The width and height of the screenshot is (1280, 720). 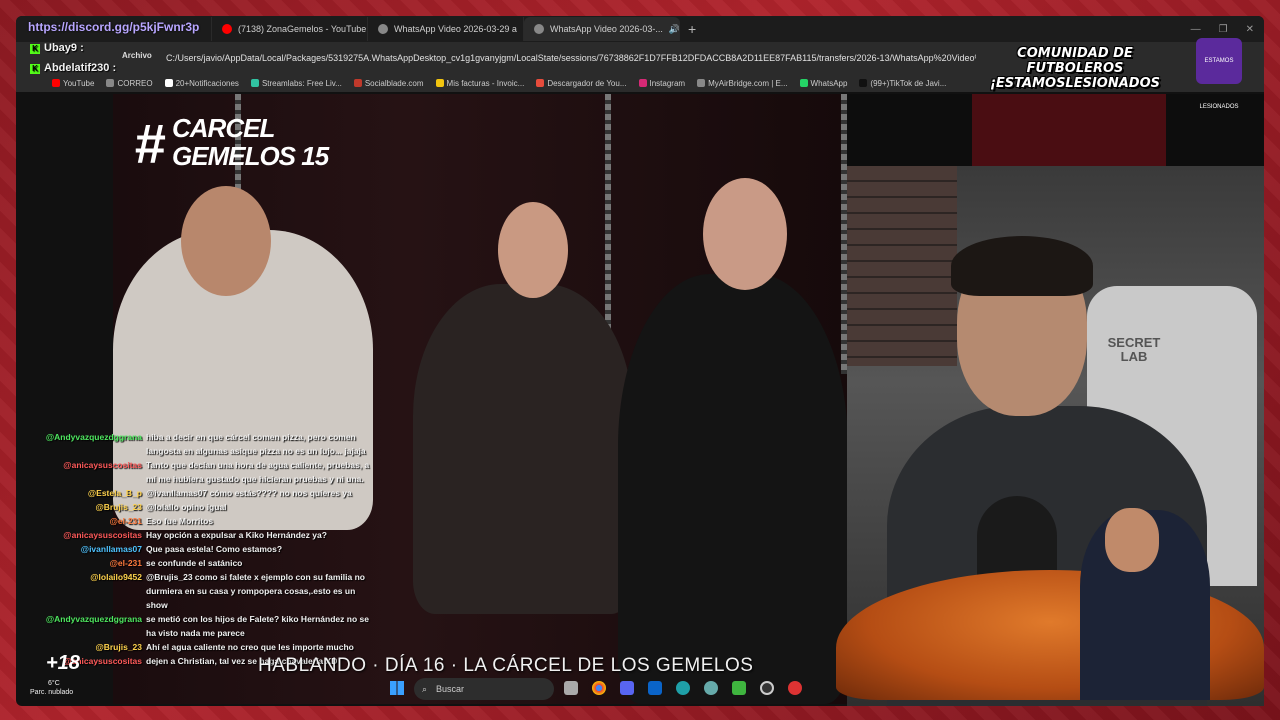 I want to click on chat-message: @el-231 Eso fue Morritos, so click(x=198, y=521).